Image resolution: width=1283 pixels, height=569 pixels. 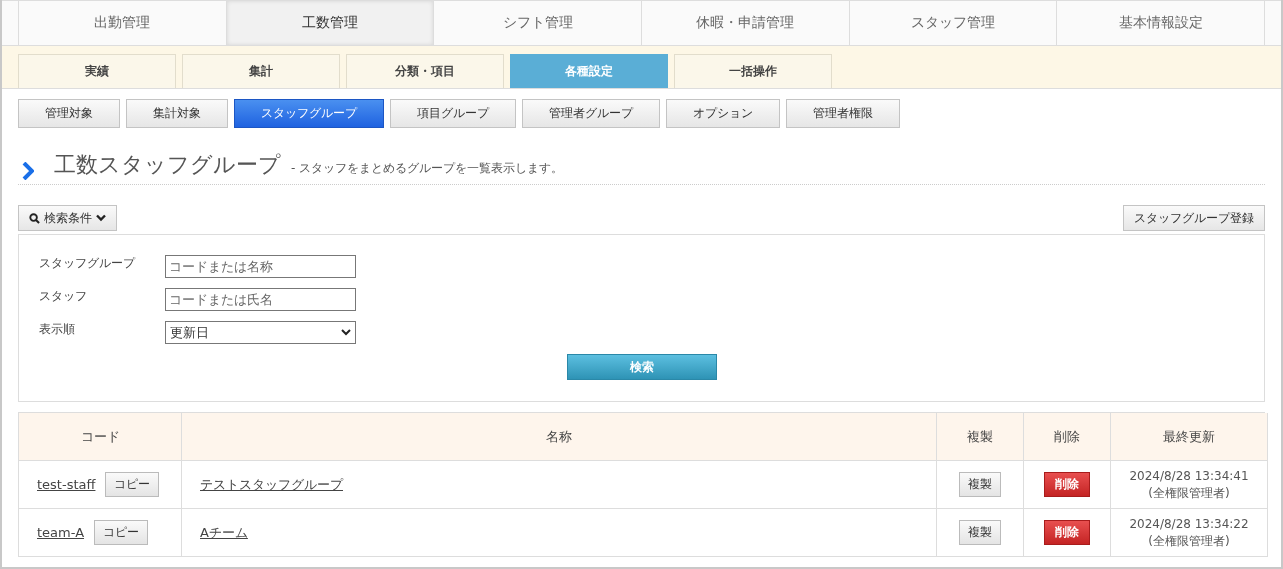 I want to click on code-link: team-A, so click(x=61, y=532).